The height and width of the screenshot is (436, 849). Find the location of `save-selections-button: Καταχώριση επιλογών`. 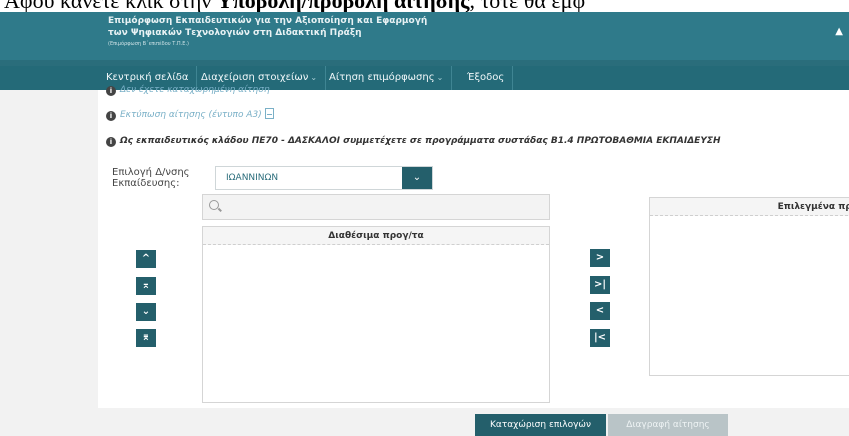

save-selections-button: Καταχώριση επιλογών is located at coordinates (540, 425).